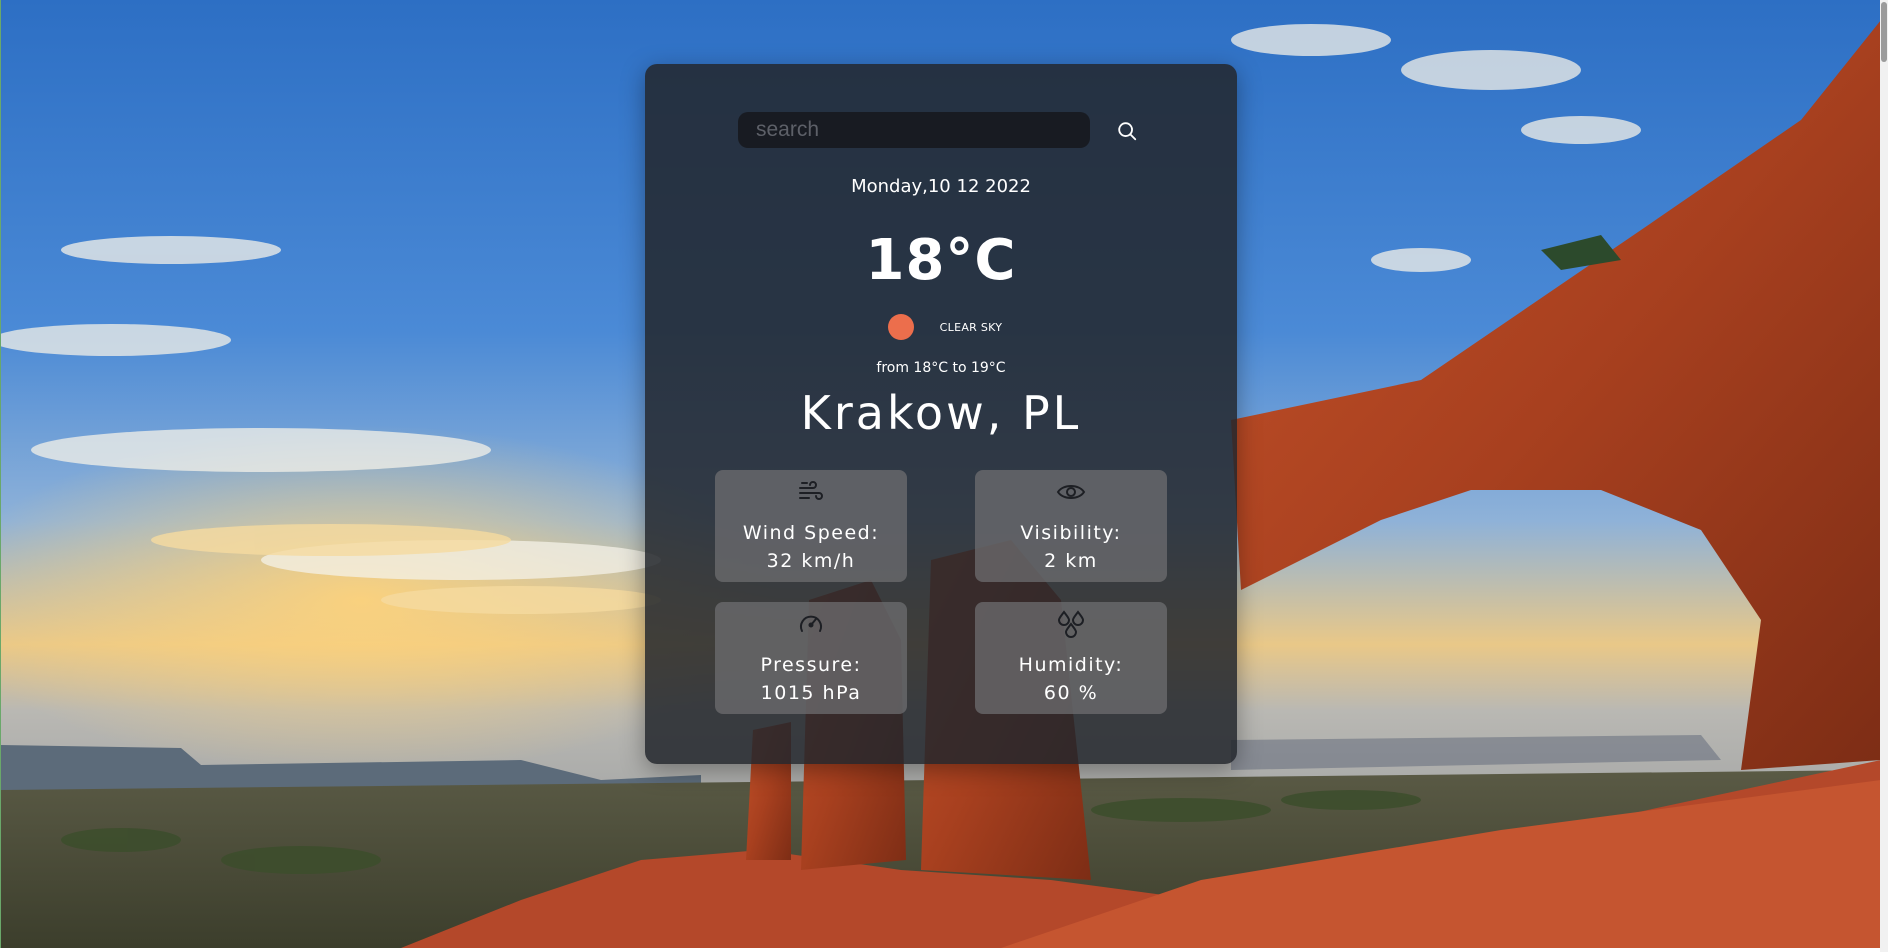 This screenshot has width=1888, height=952. I want to click on humidity-value: 60 %, so click(1071, 693).